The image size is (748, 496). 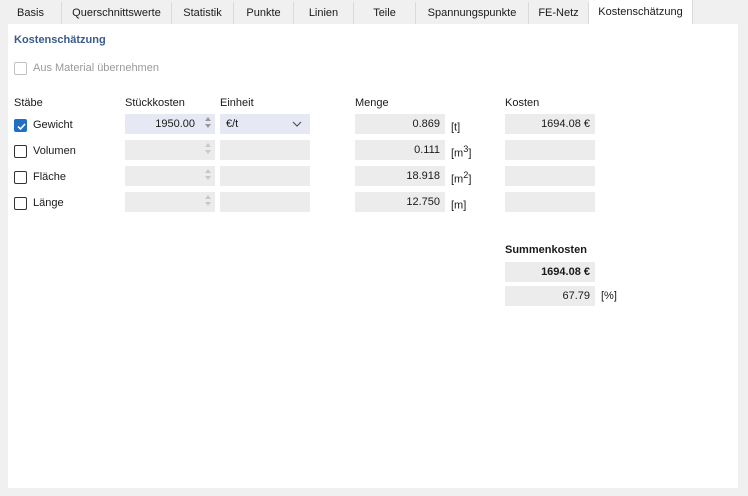 I want to click on tab-statistik: Statistik, so click(x=203, y=13).